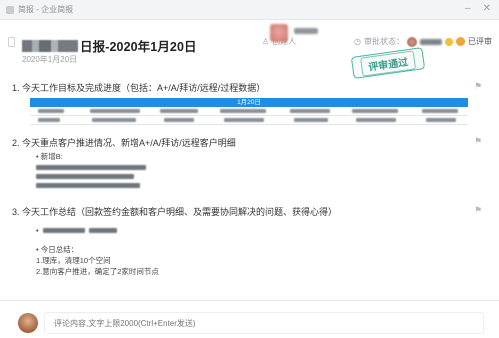 This screenshot has width=499, height=338. Describe the element at coordinates (139, 88) in the screenshot. I see `section-1-heading: 1. 今天工作目标及完成进度（包括：A+/A/拜访/远程/过程数据）` at that location.